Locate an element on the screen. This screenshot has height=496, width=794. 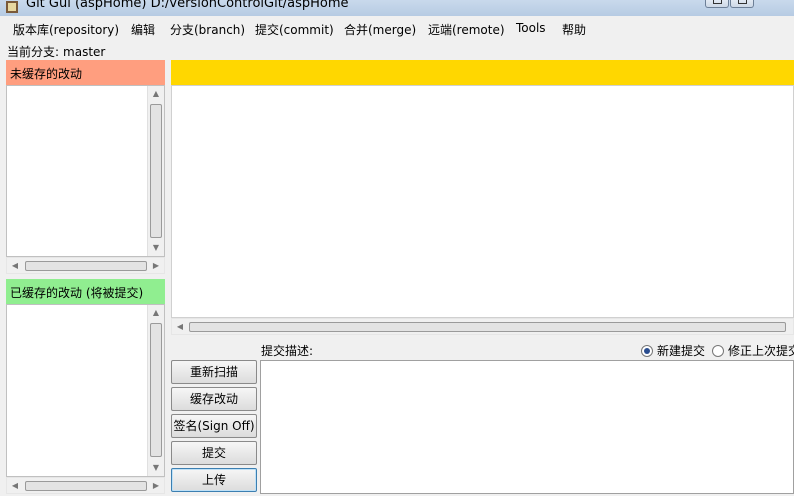
unstaged-vscroll: ▲ ▼ is located at coordinates (155, 171).